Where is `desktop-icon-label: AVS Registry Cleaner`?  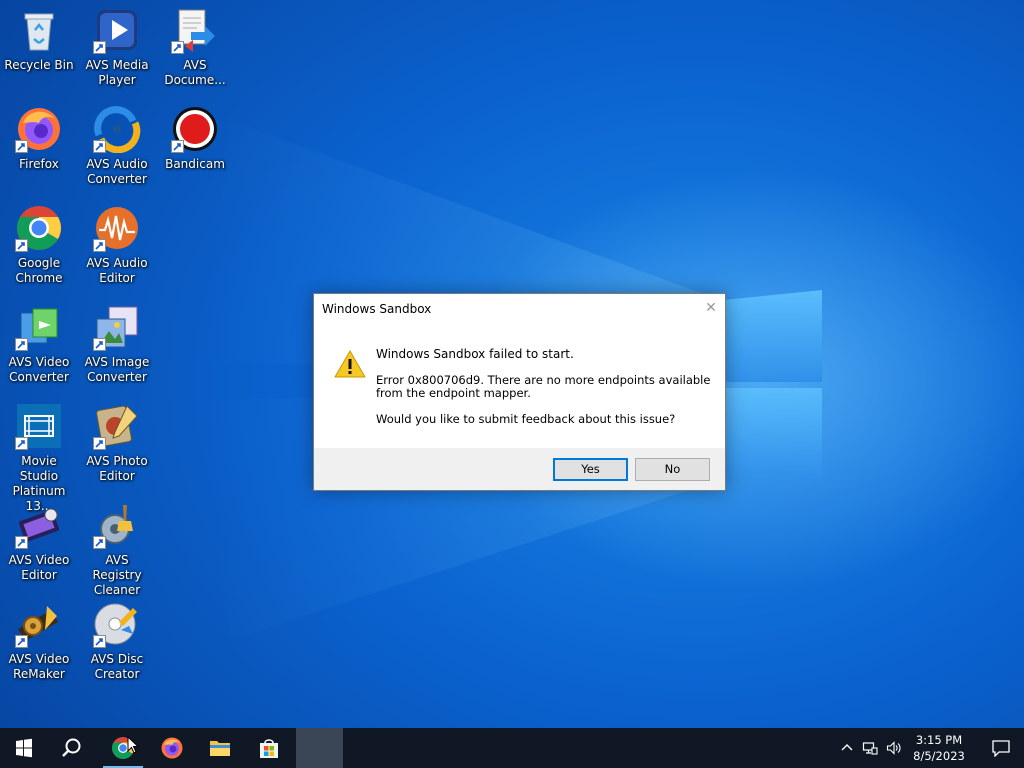 desktop-icon-label: AVS Registry Cleaner is located at coordinates (117, 575).